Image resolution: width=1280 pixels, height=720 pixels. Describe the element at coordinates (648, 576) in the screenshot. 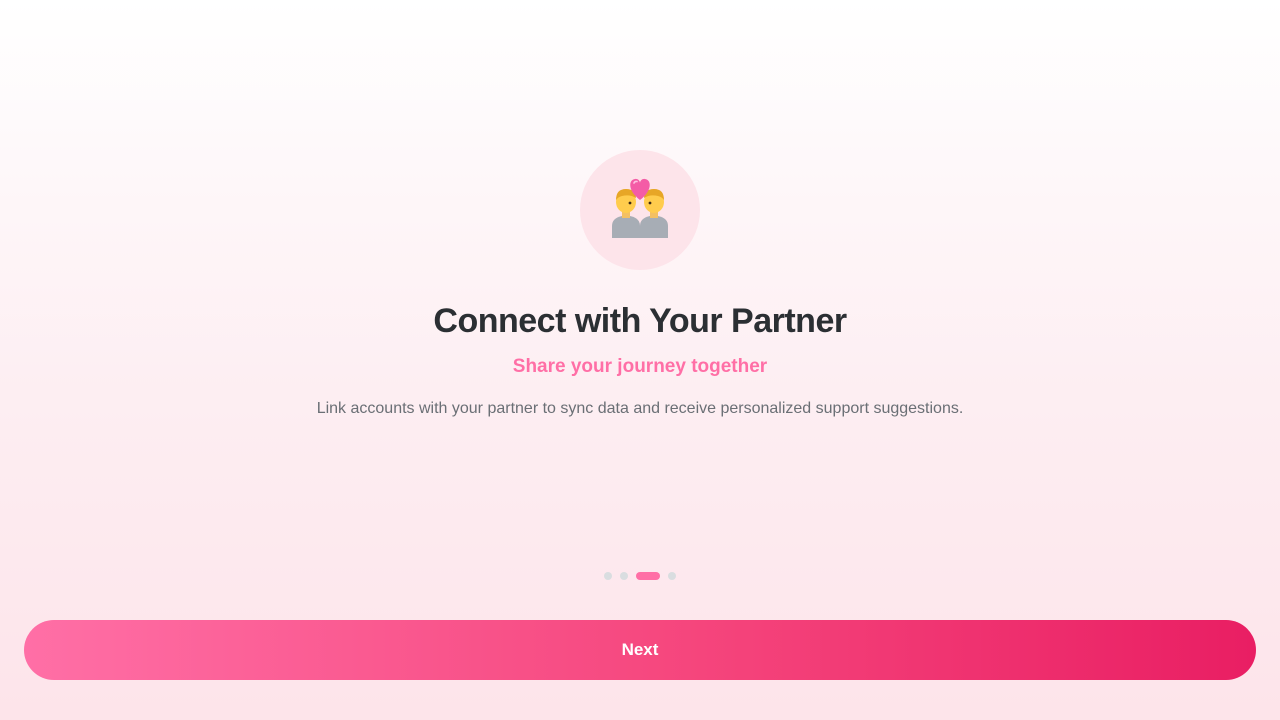

I see `pagination-dot-active` at that location.